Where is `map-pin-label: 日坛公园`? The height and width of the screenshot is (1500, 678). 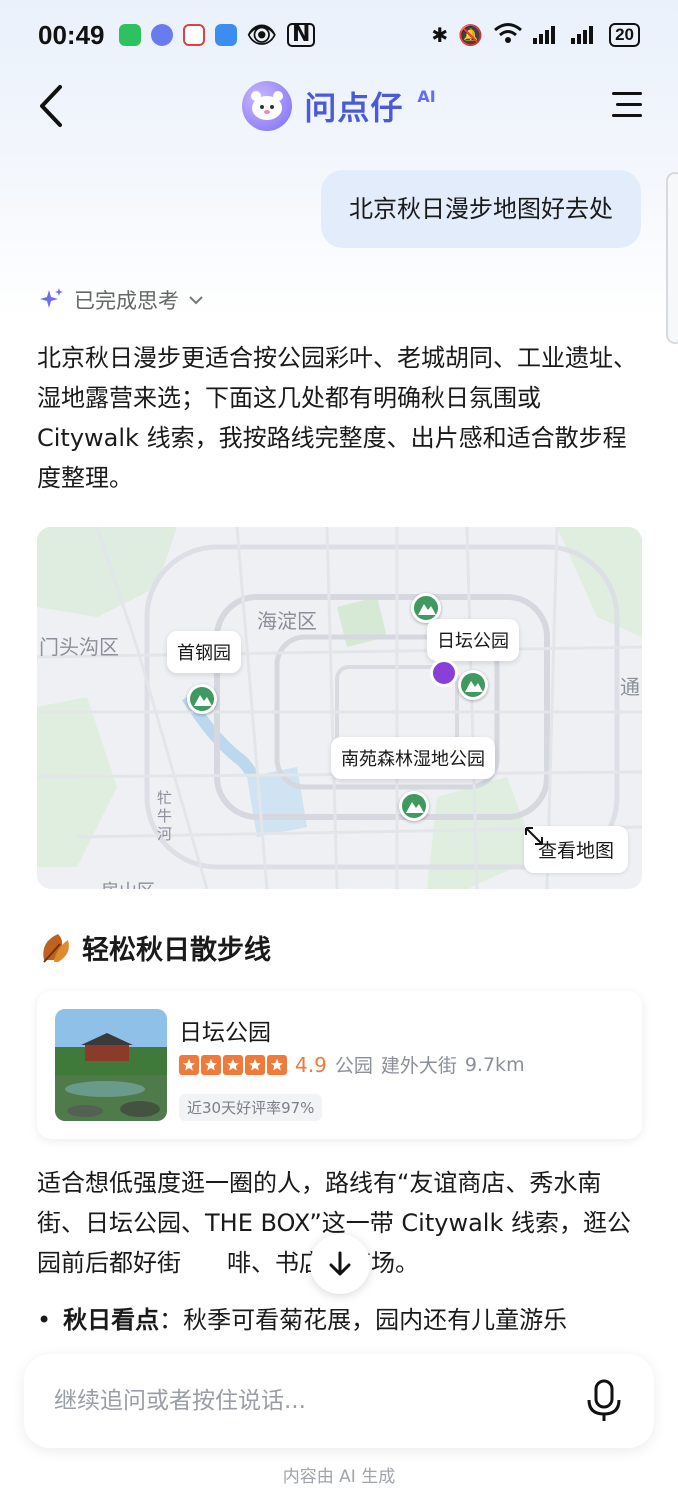 map-pin-label: 日坛公园 is located at coordinates (473, 640).